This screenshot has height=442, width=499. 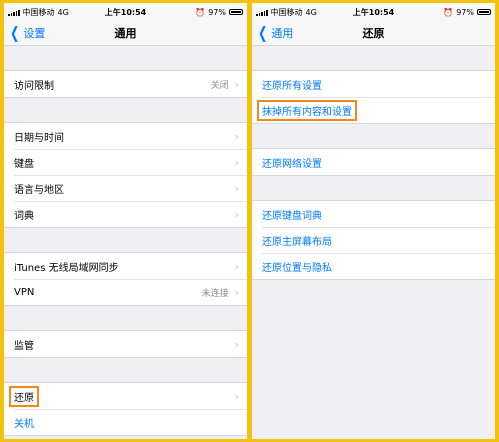 I want to click on row-reset-keyboard-dictionary: 还原键盘词典, so click(x=373, y=214).